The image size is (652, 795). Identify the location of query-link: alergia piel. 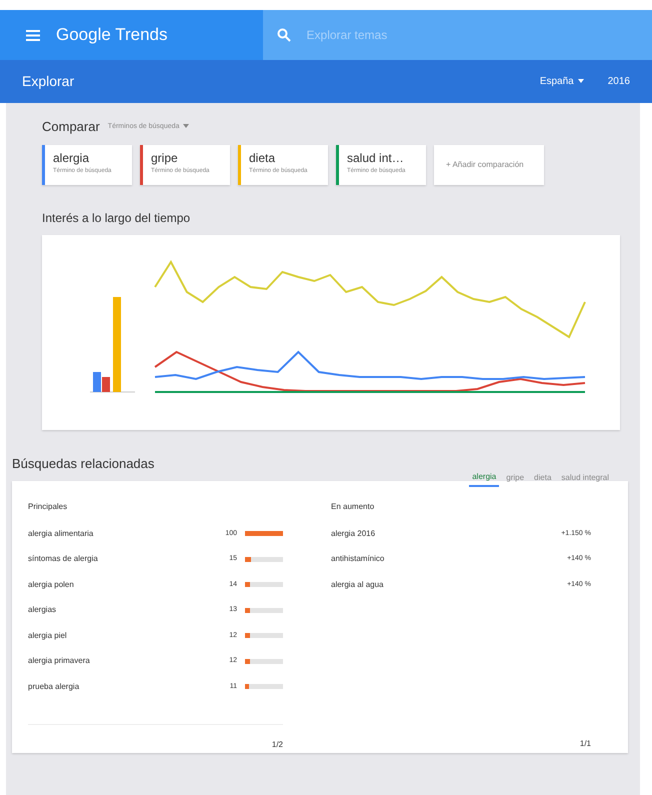
(47, 636).